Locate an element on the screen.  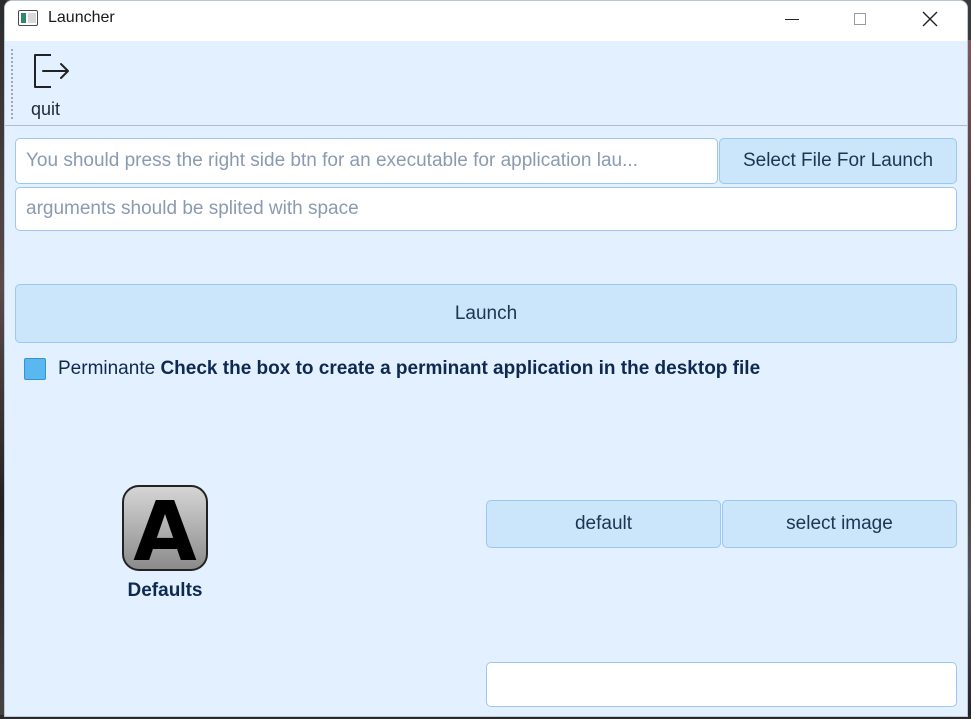
app-name-input is located at coordinates (721, 684).